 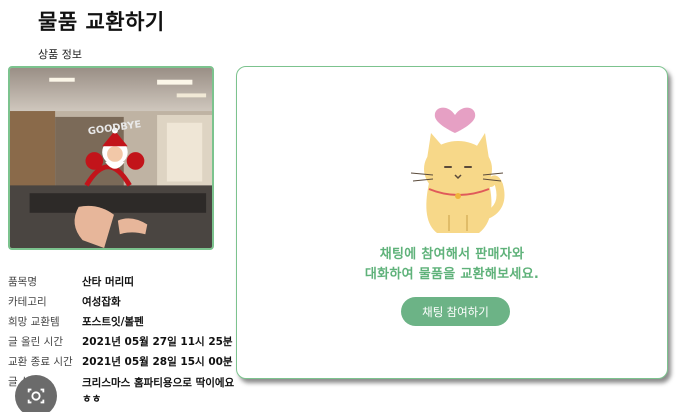 What do you see at coordinates (113, 322) in the screenshot?
I see `info-value: 포스트잇/볼펜` at bounding box center [113, 322].